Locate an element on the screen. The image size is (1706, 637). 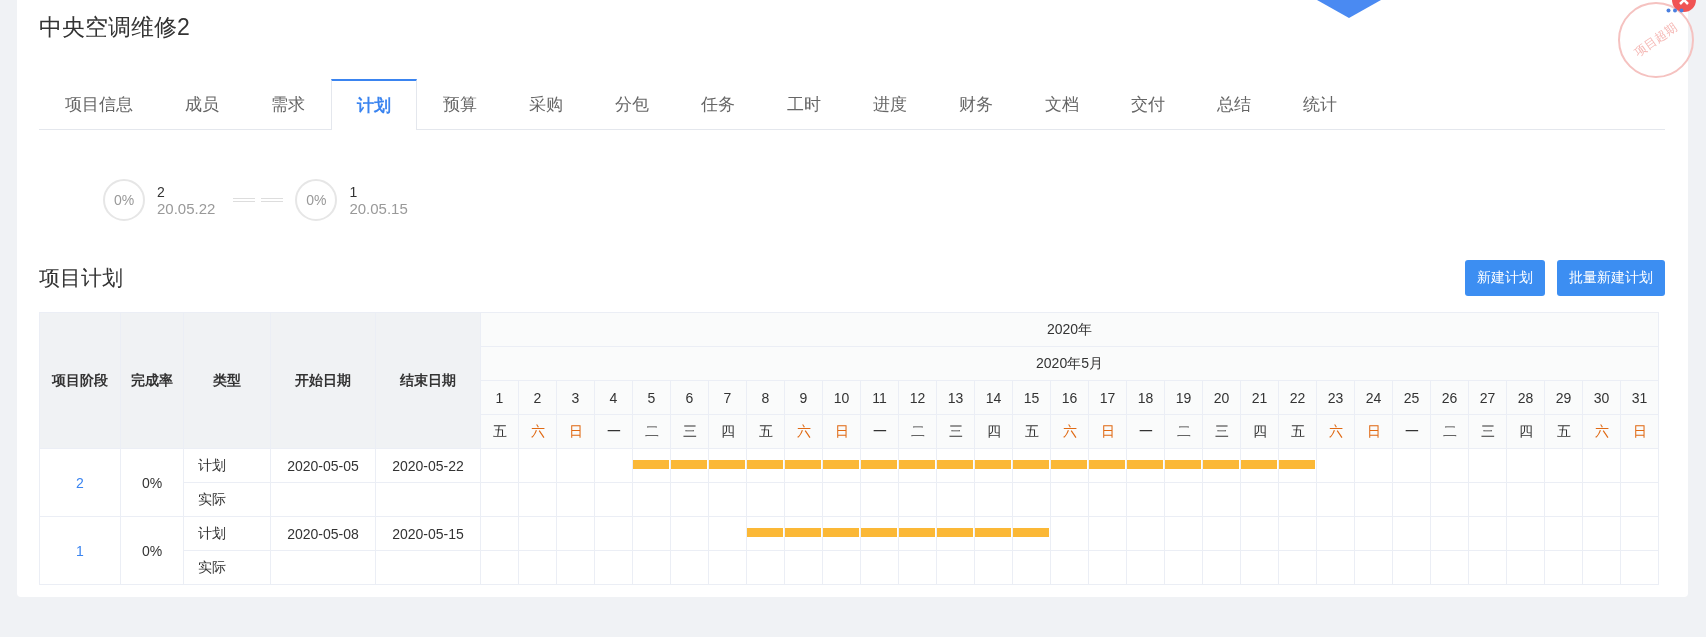
tab: 分包 is located at coordinates (632, 104).